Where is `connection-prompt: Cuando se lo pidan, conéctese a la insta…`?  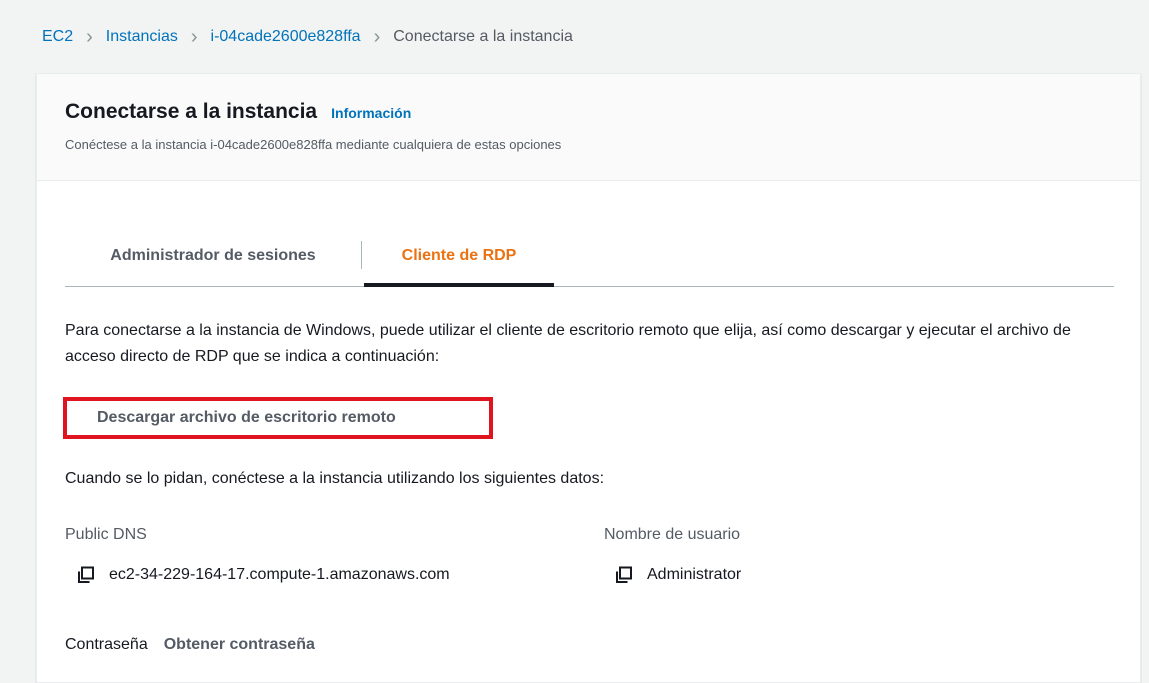 connection-prompt: Cuando se lo pidan, conéctese a la insta… is located at coordinates (335, 478).